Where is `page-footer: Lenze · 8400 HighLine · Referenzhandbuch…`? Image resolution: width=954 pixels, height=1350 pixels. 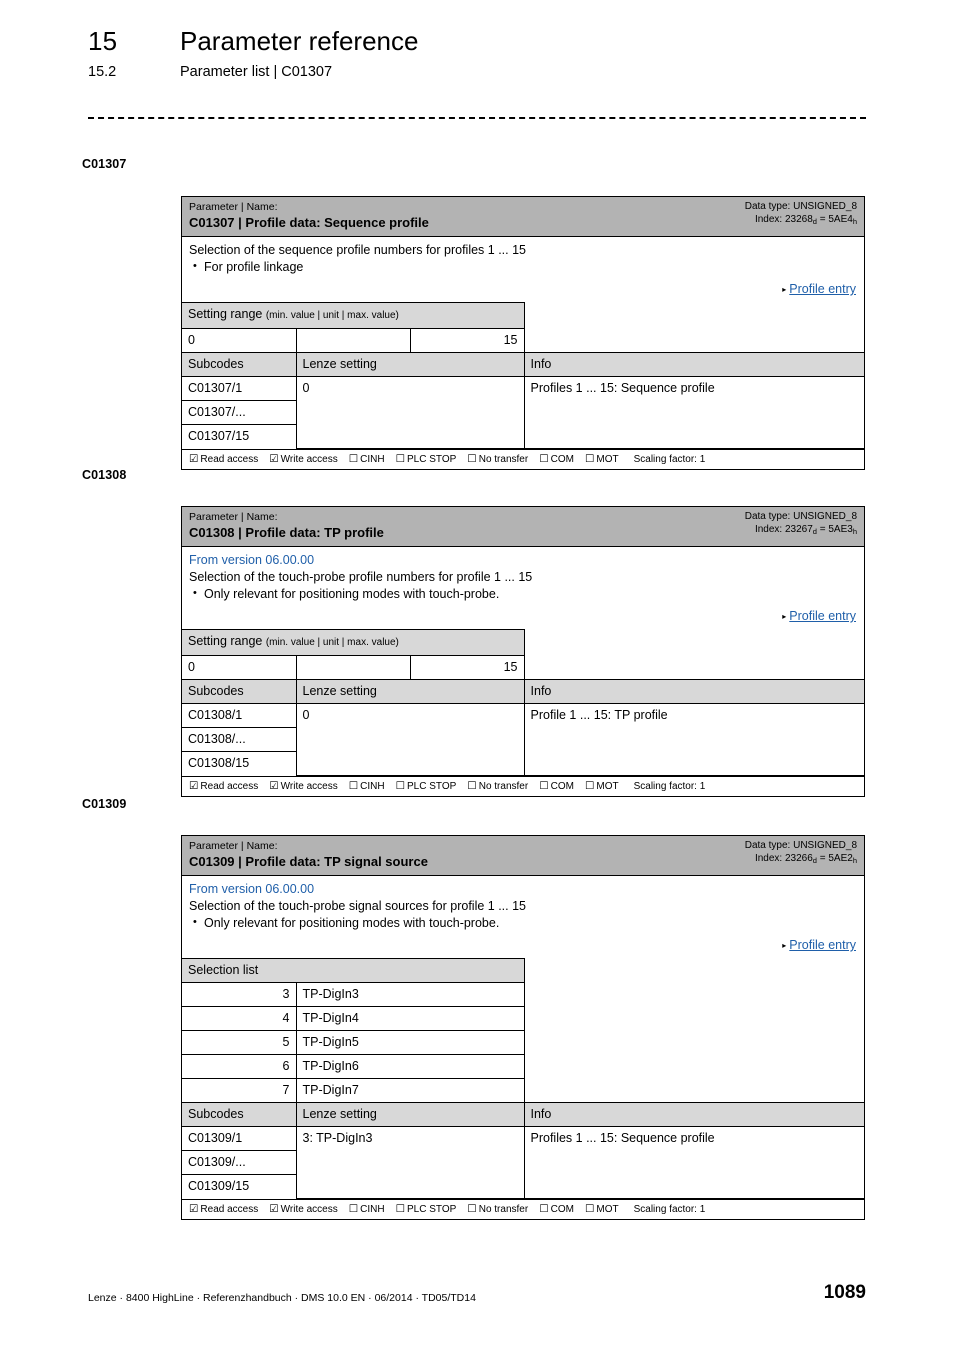 page-footer: Lenze · 8400 HighLine · Referenzhandbuch… is located at coordinates (477, 1293).